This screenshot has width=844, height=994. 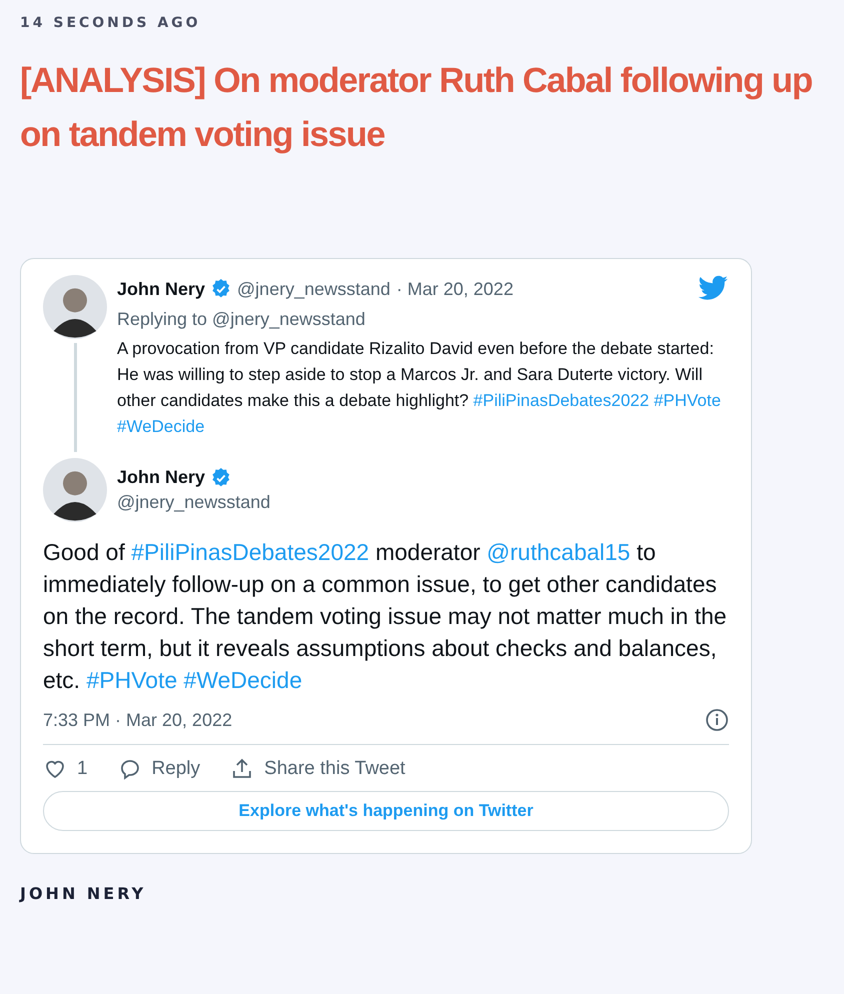 I want to click on info-icon, so click(x=717, y=720).